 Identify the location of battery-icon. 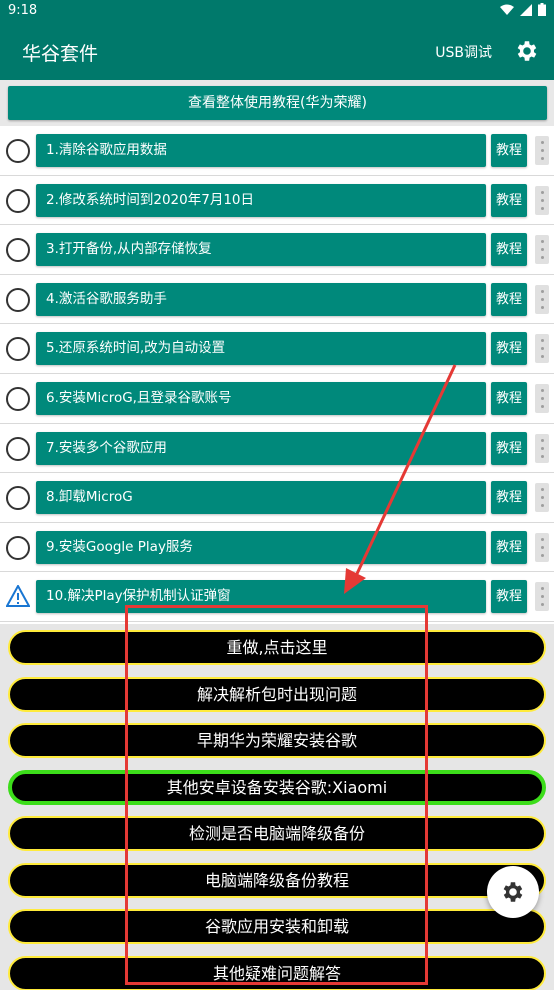
(542, 9).